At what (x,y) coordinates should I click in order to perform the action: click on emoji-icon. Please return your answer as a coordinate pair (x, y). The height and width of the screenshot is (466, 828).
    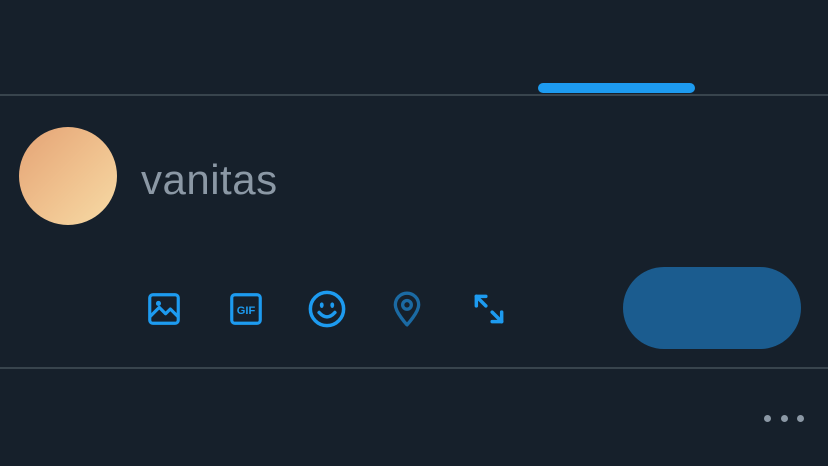
    Looking at the image, I should click on (327, 309).